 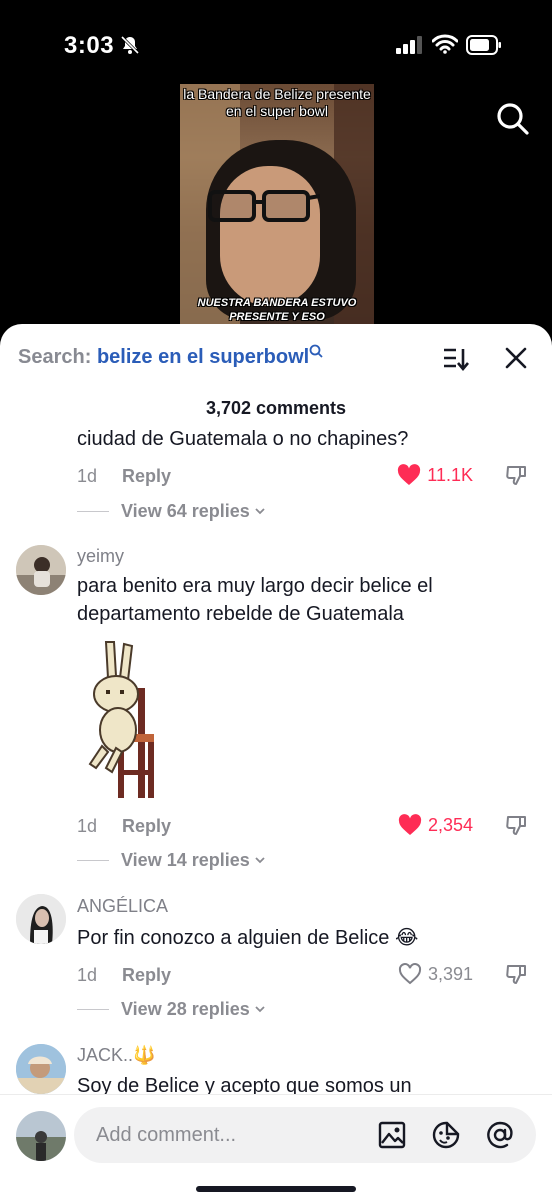 I want to click on comment-username: JACK..🔱, so click(x=116, y=1055).